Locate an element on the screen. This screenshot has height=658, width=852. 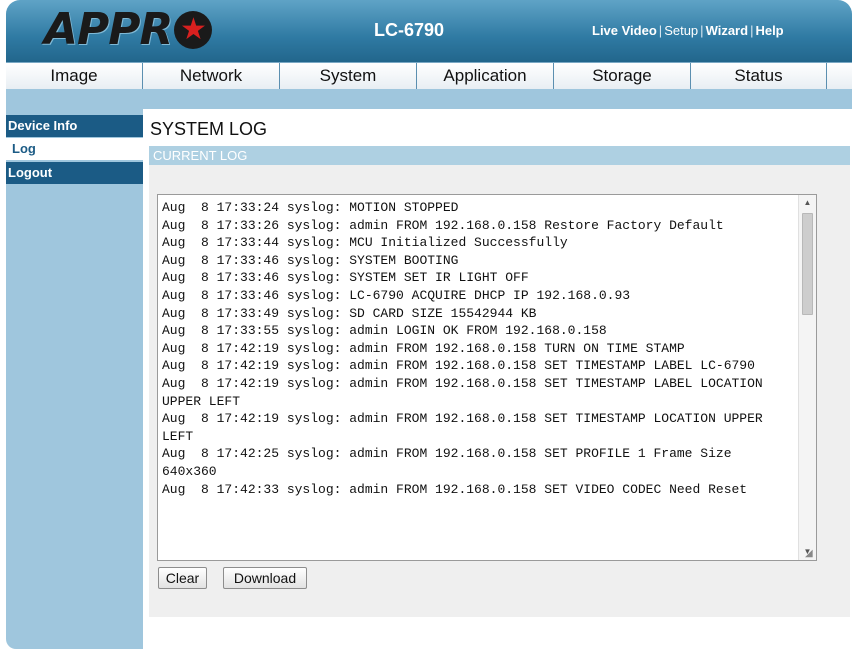
logo-text: APPR is located at coordinates (108, 29).